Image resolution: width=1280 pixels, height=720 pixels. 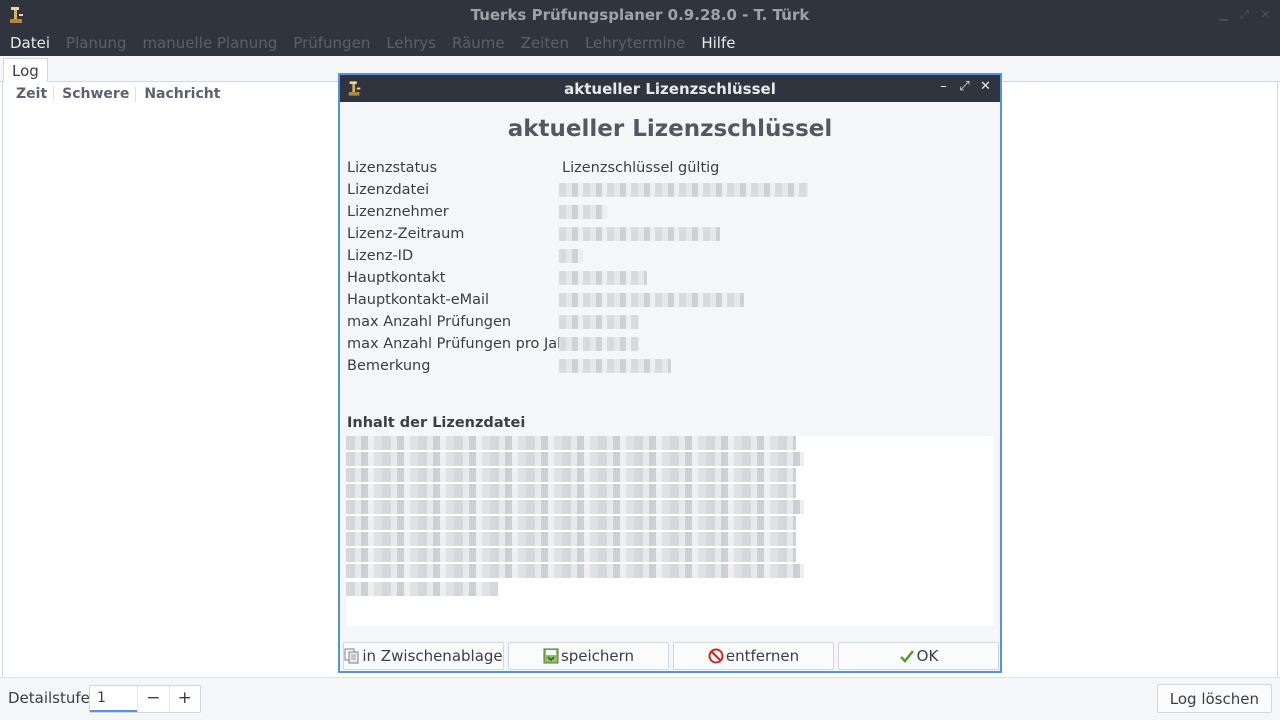 What do you see at coordinates (927, 656) in the screenshot?
I see `ok-button-label: OK` at bounding box center [927, 656].